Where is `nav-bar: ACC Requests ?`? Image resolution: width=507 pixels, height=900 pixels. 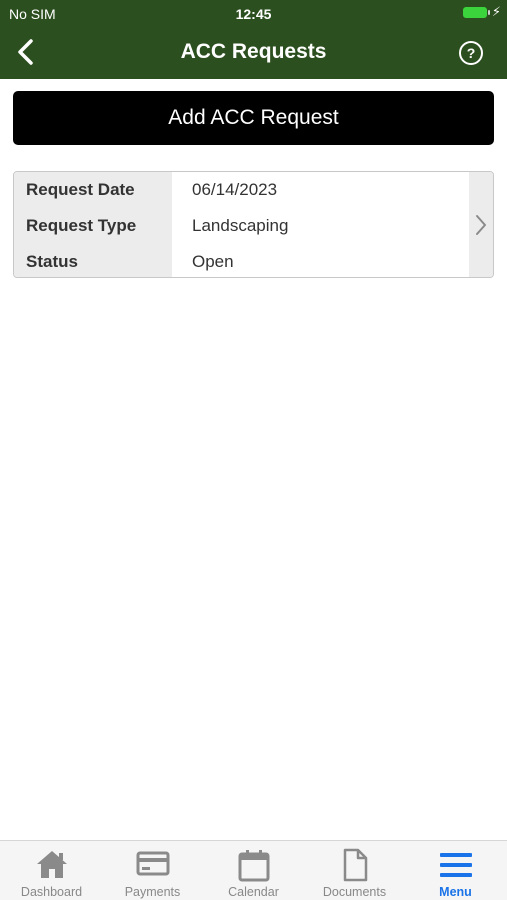
nav-bar: ACC Requests ? is located at coordinates (253, 52).